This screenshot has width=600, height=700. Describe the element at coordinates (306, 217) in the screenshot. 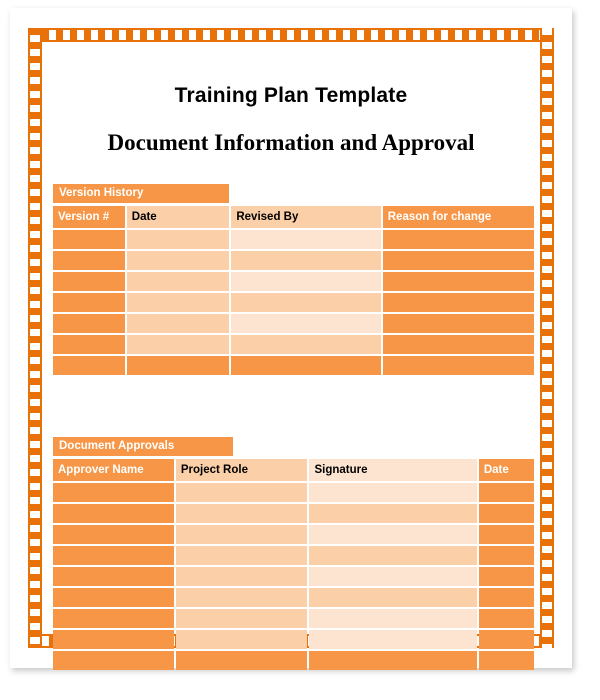

I see `column-header-revised-by: Revised By` at that location.